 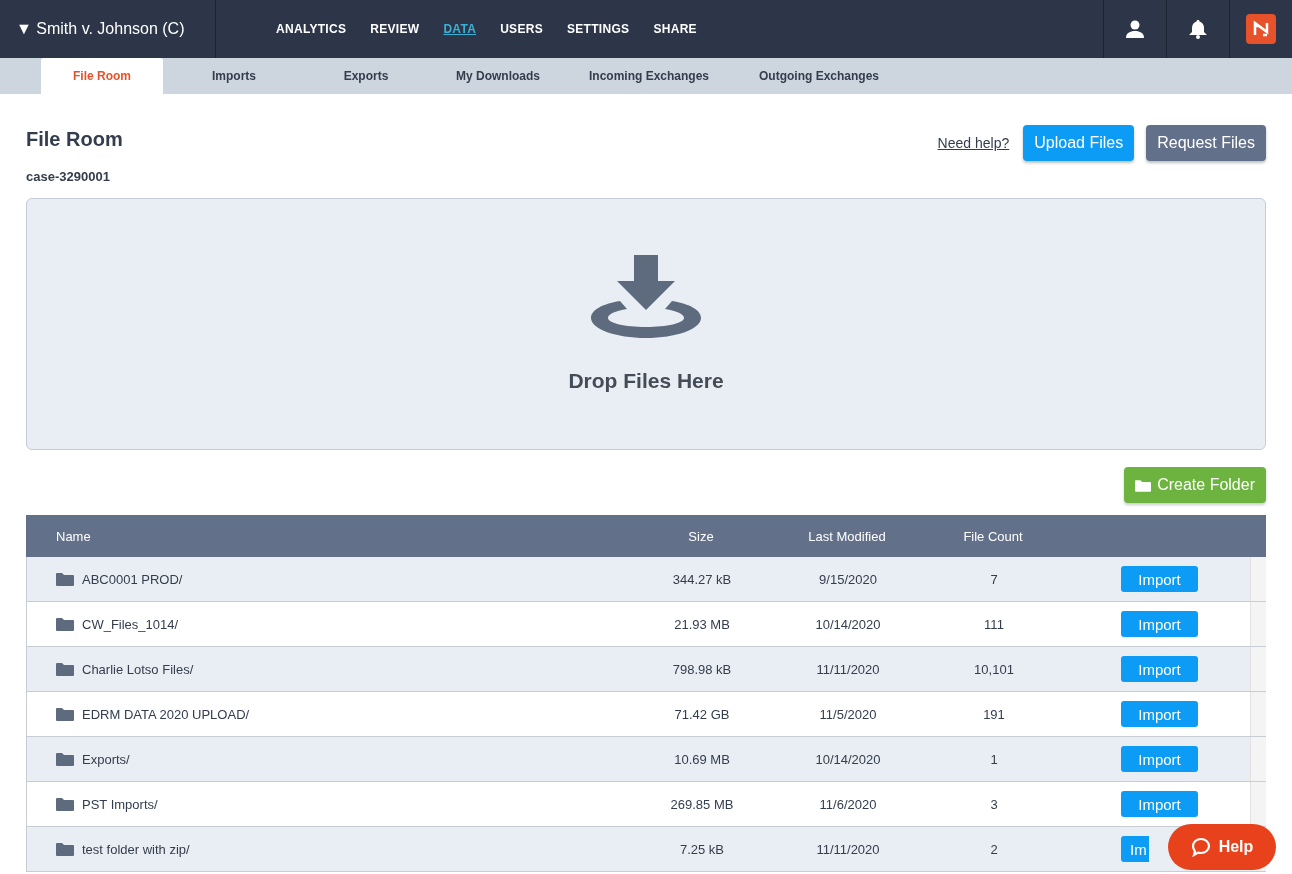 What do you see at coordinates (847, 536) in the screenshot?
I see `column-header: Last Modified` at bounding box center [847, 536].